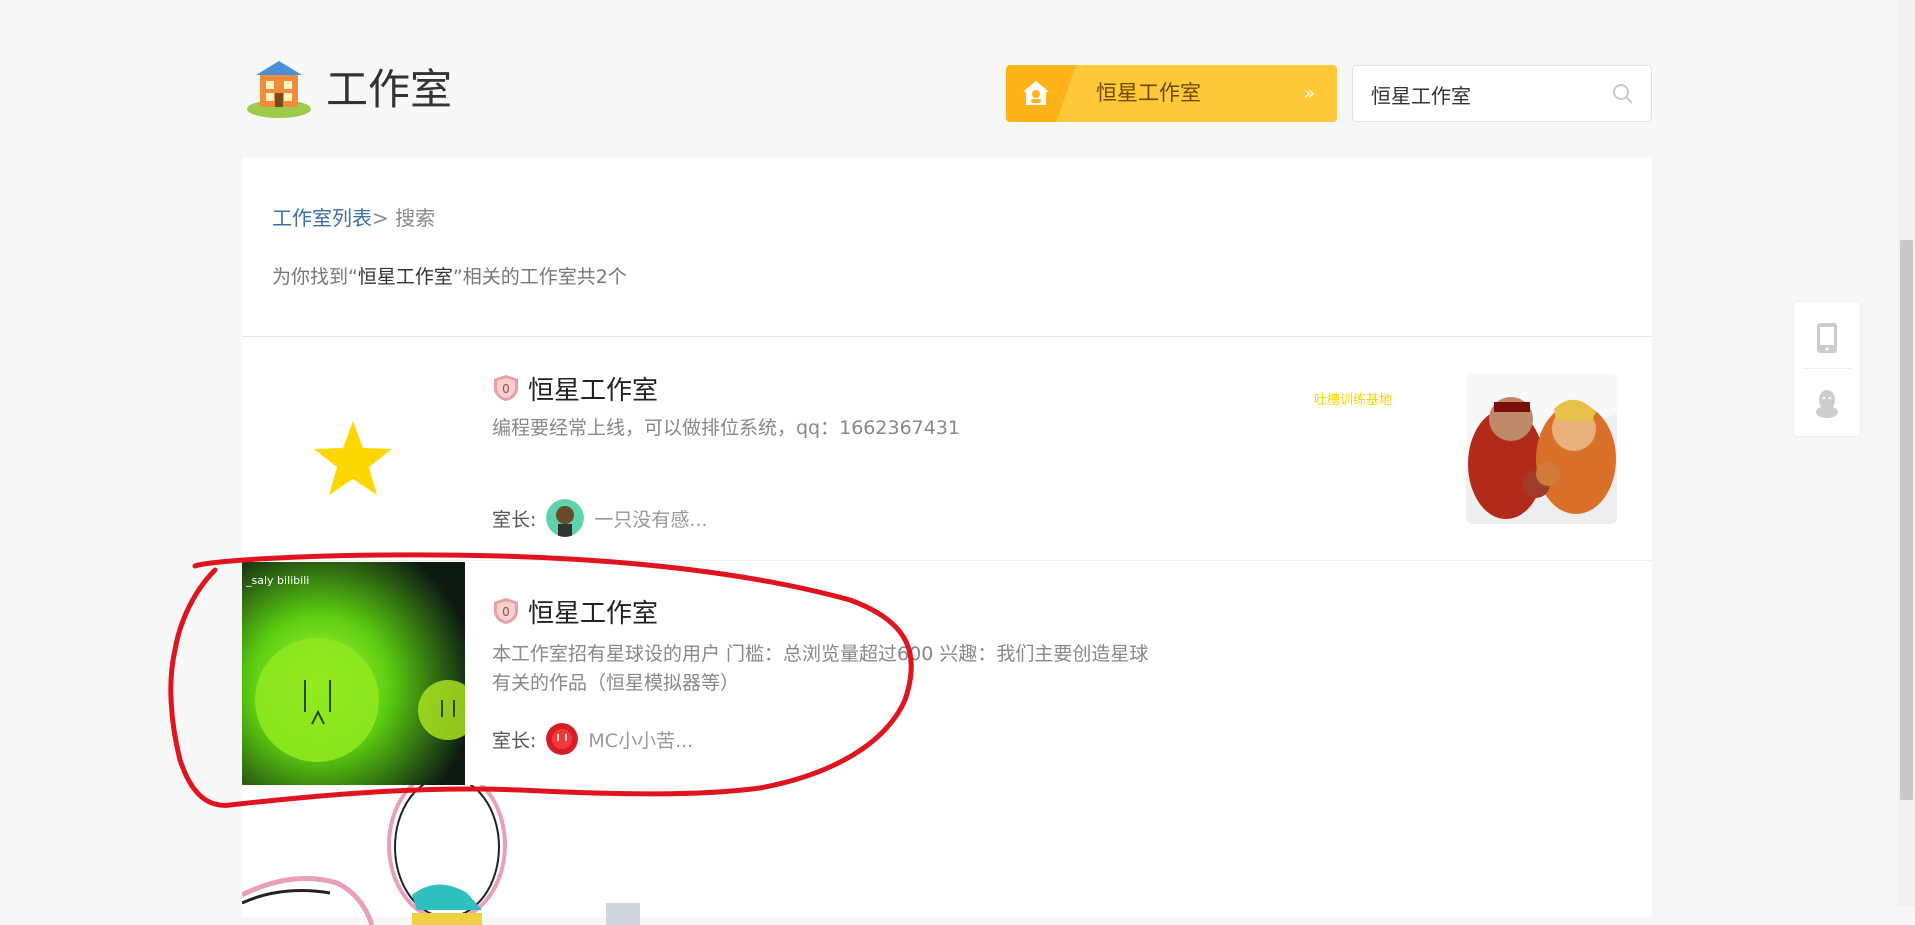  What do you see at coordinates (353, 673) in the screenshot?
I see `studio-thumbnail: _saly bilibili` at bounding box center [353, 673].